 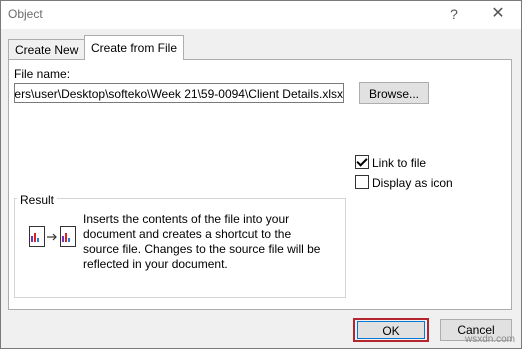 What do you see at coordinates (454, 14) in the screenshot?
I see `help-icon: ?` at bounding box center [454, 14].